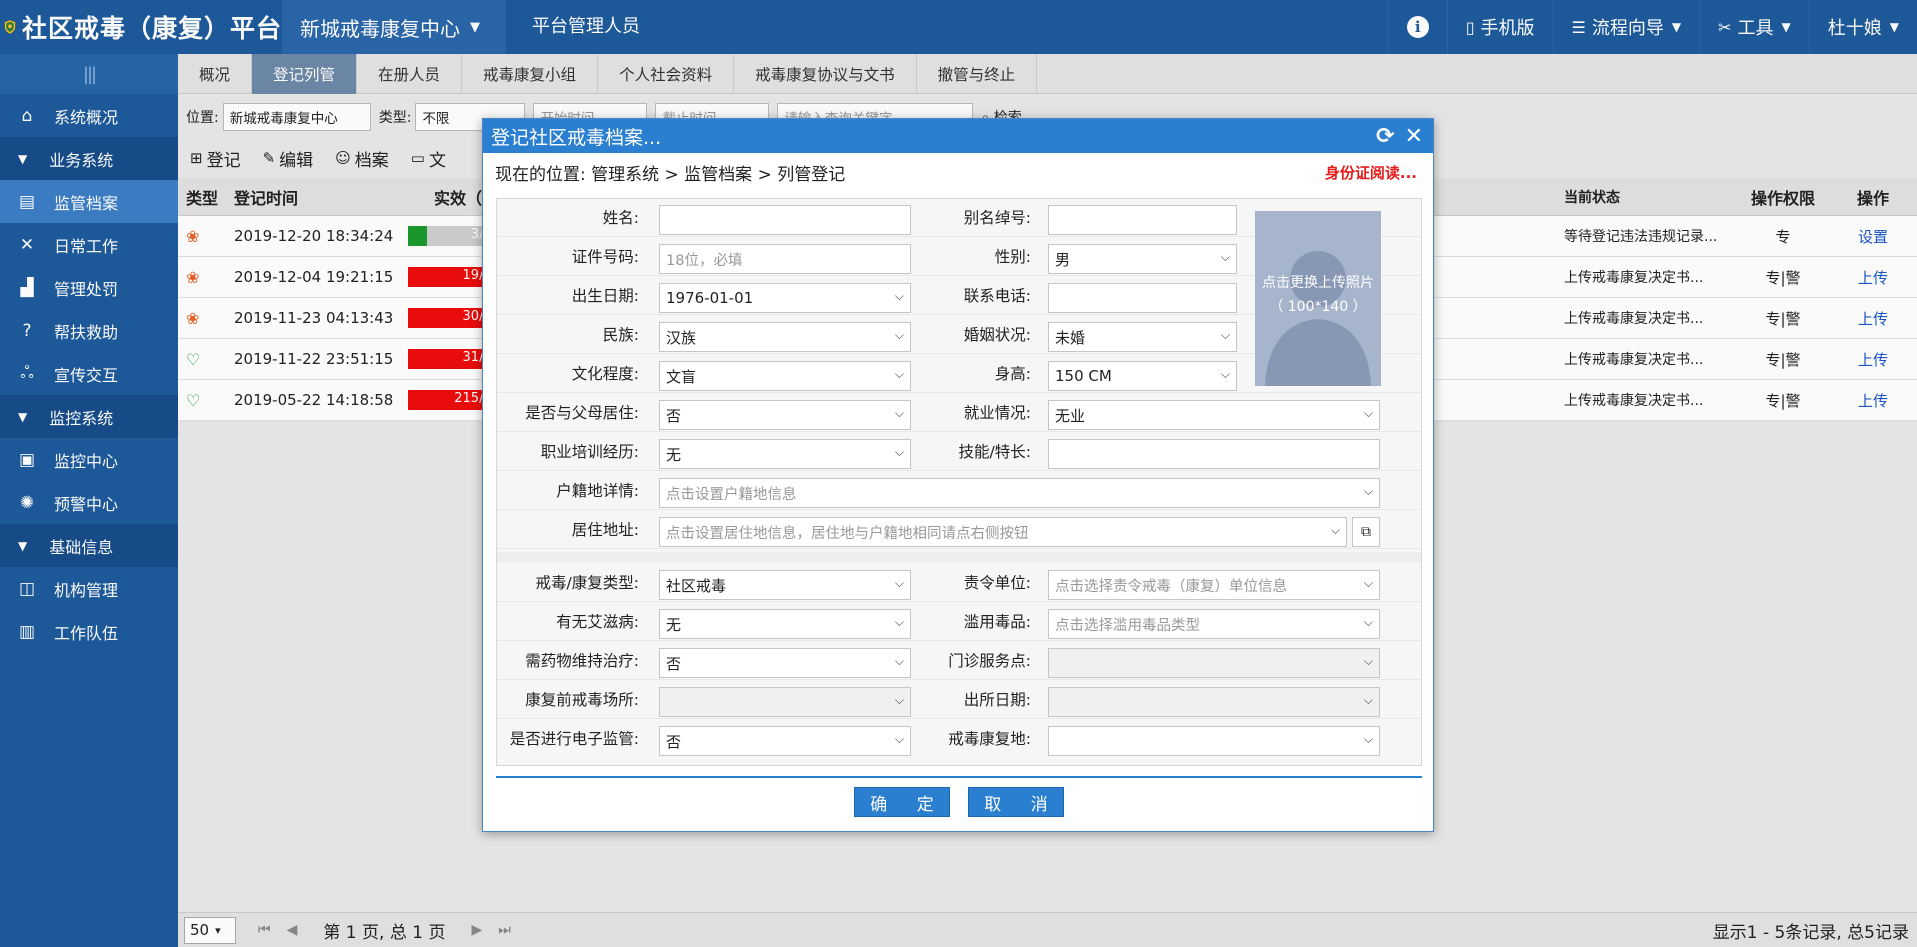 This screenshot has height=947, width=1917. Describe the element at coordinates (1070, 337) in the screenshot. I see `marital-value: 未婚` at that location.